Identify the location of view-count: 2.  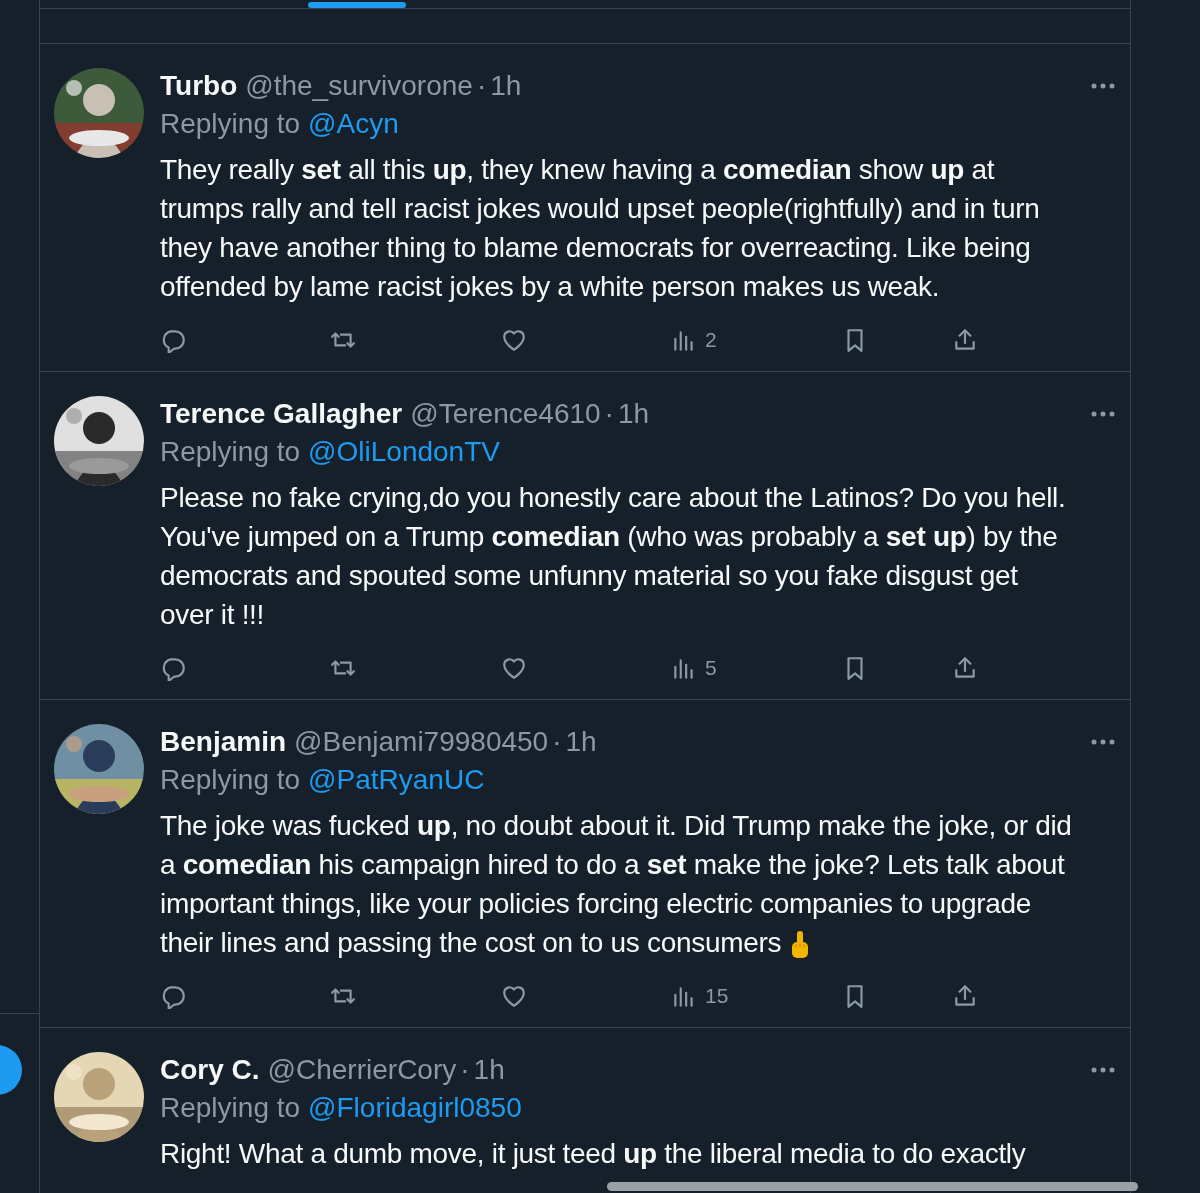
(711, 340).